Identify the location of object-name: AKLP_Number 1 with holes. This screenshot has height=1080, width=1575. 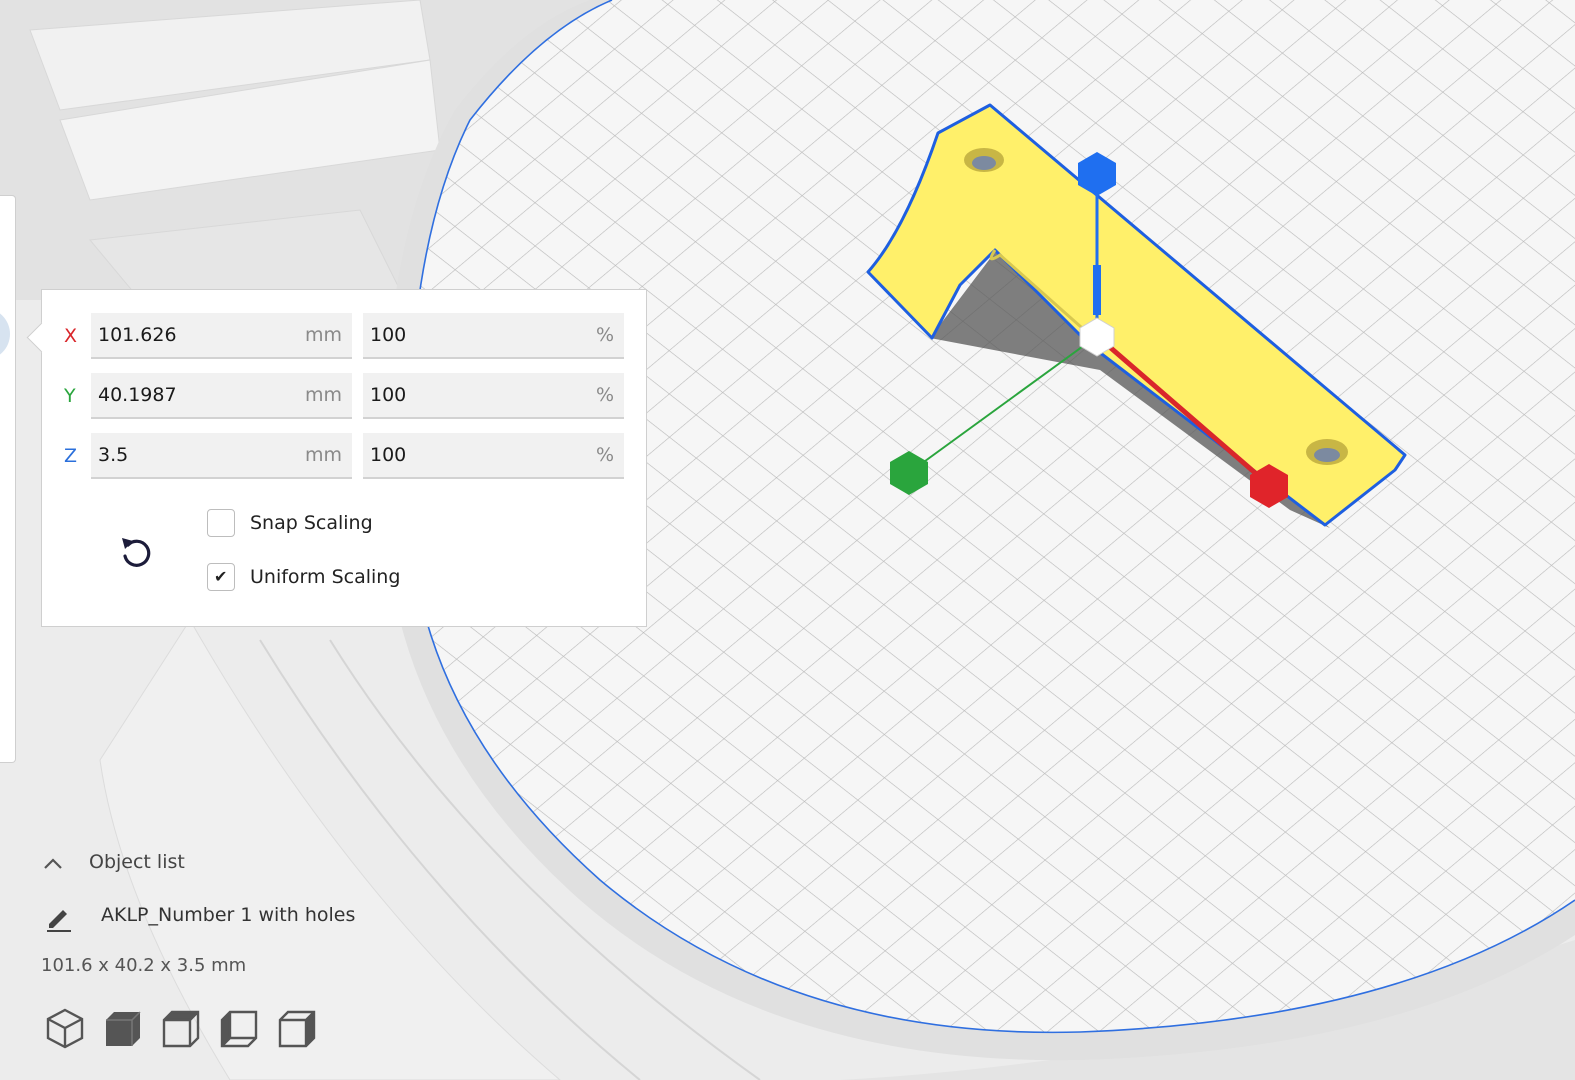
(228, 915).